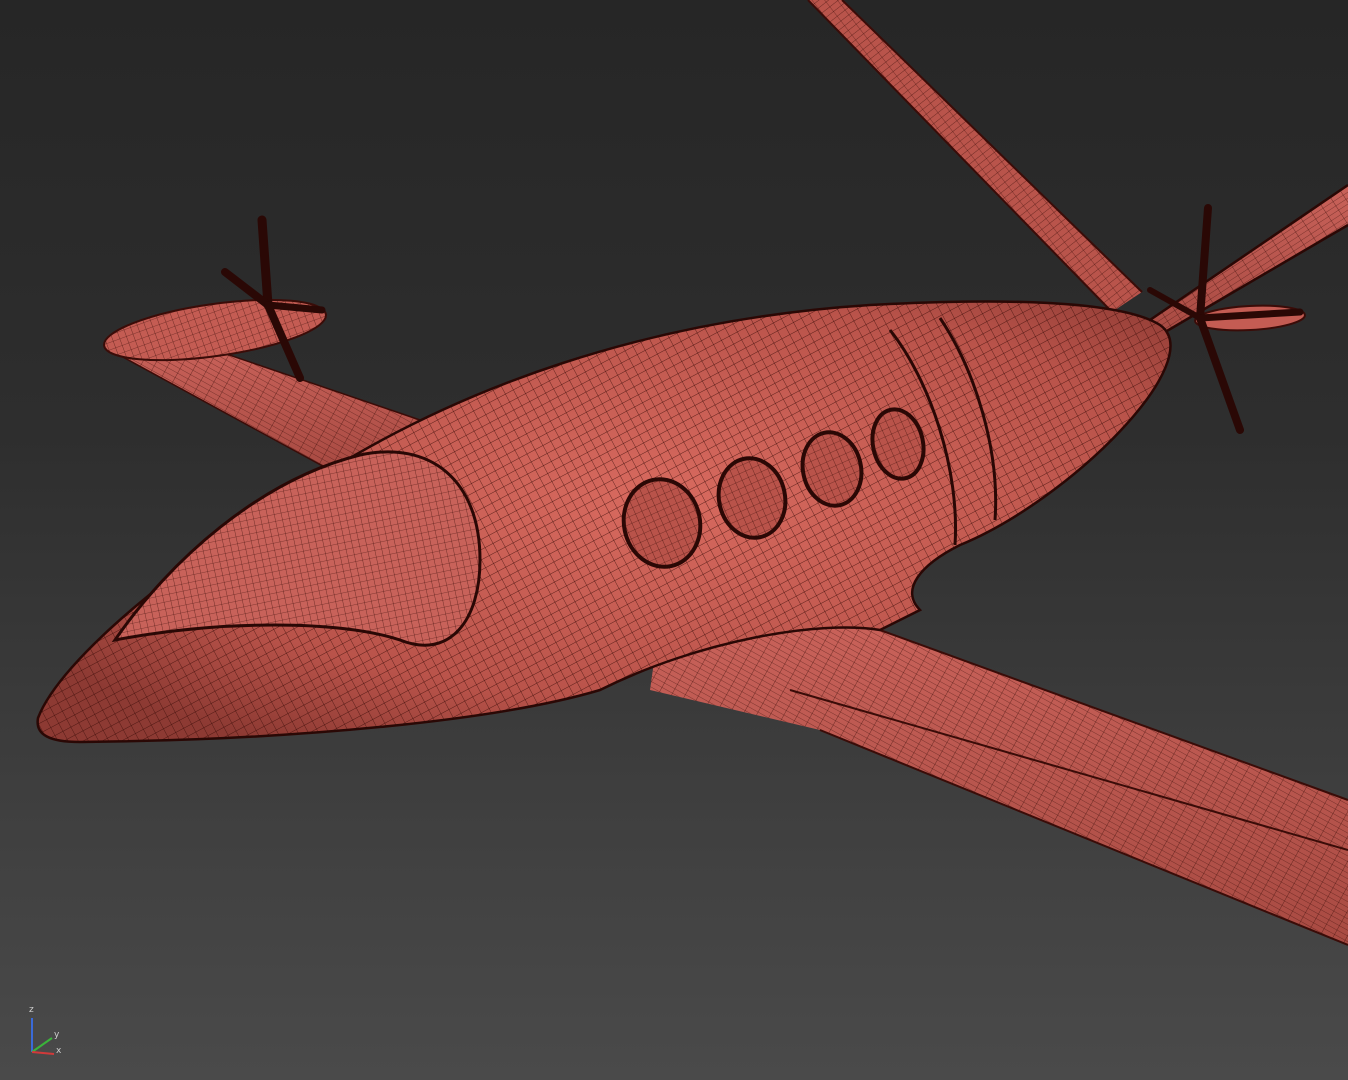 Image resolution: width=1348 pixels, height=1080 pixels. I want to click on x-axis-line, so click(43, 1053).